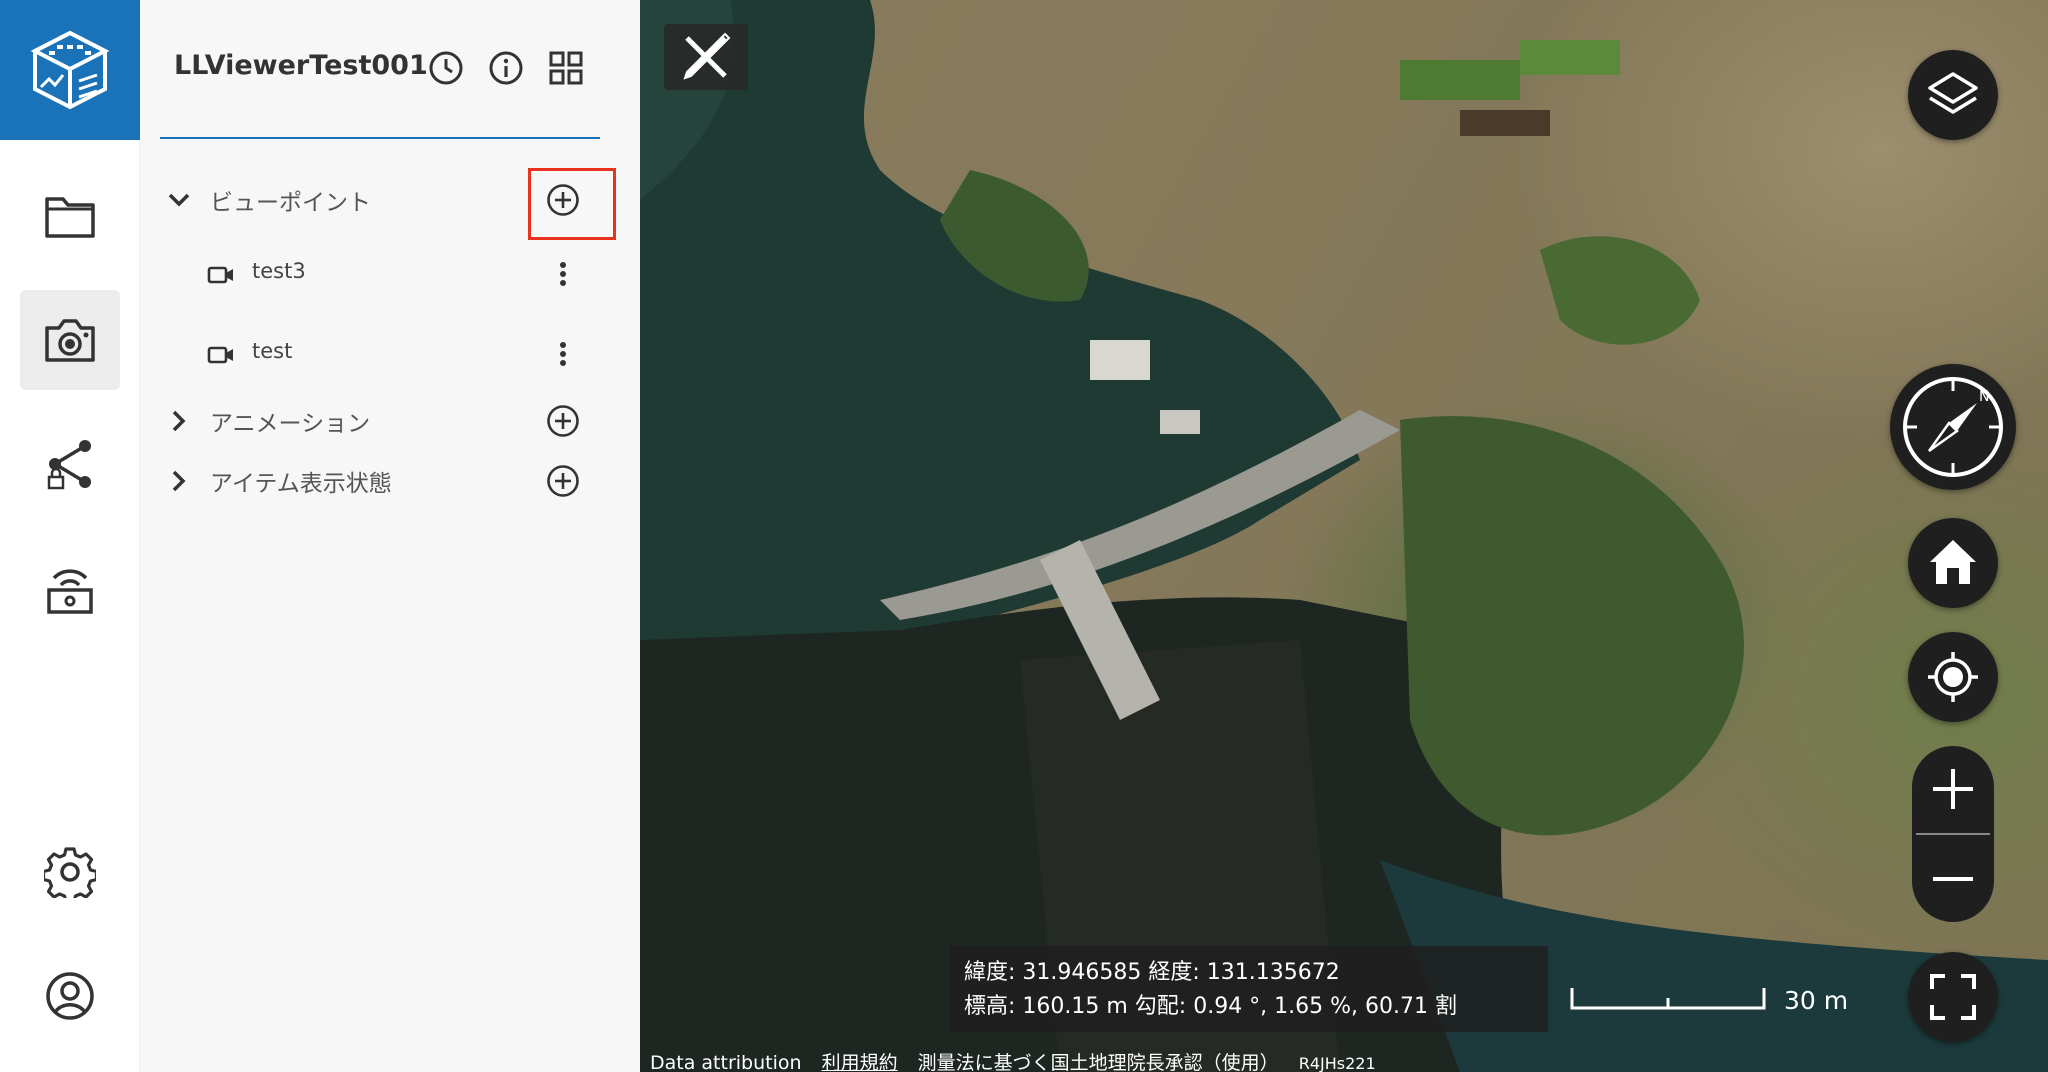 The height and width of the screenshot is (1072, 2048). I want to click on section-item-display-state: アイテム表示状態, so click(390, 481).